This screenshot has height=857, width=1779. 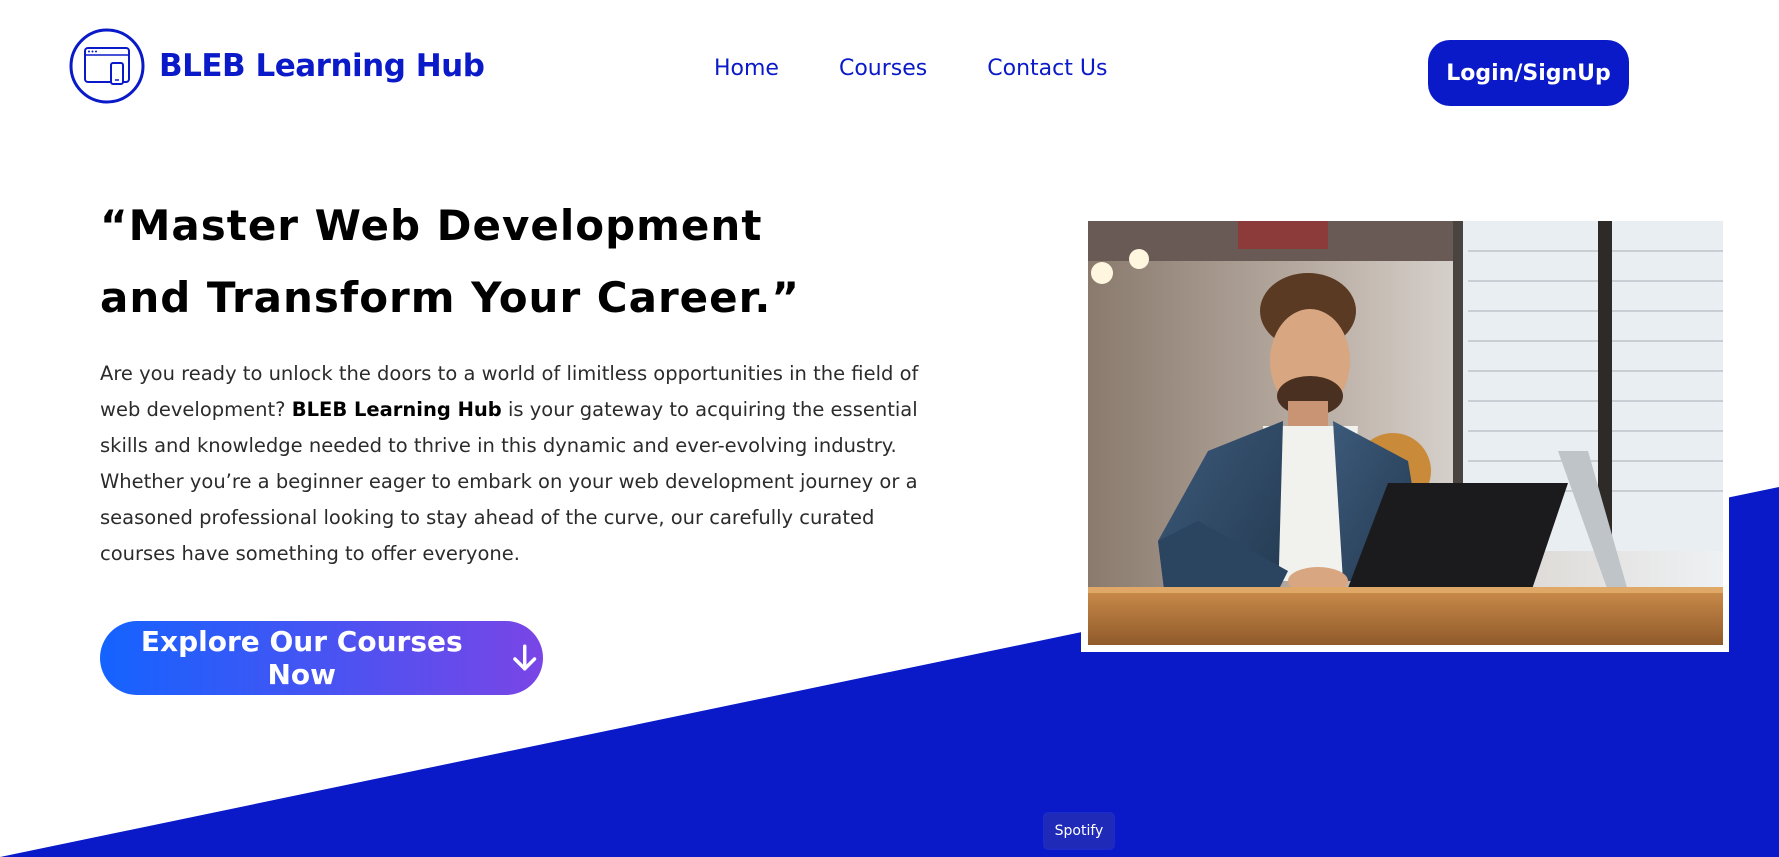 I want to click on login-signup-button: Login/SignUp, so click(x=1528, y=73).